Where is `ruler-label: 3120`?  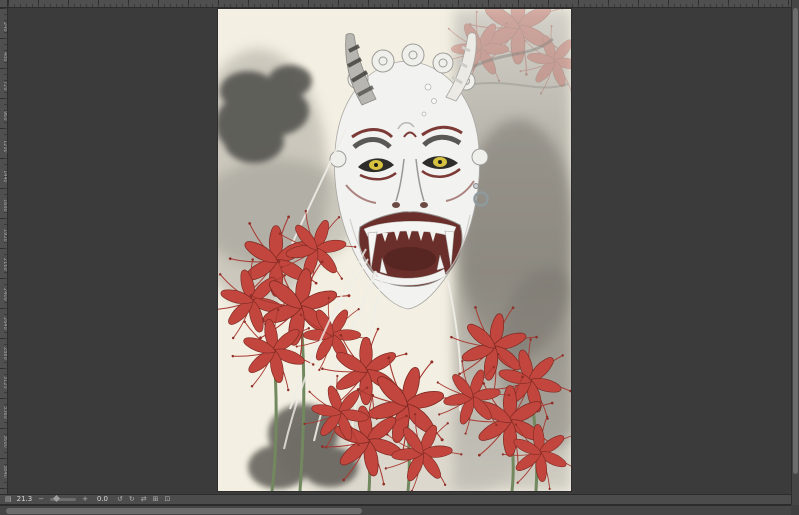
ruler-label: 3120 is located at coordinates (5, 382).